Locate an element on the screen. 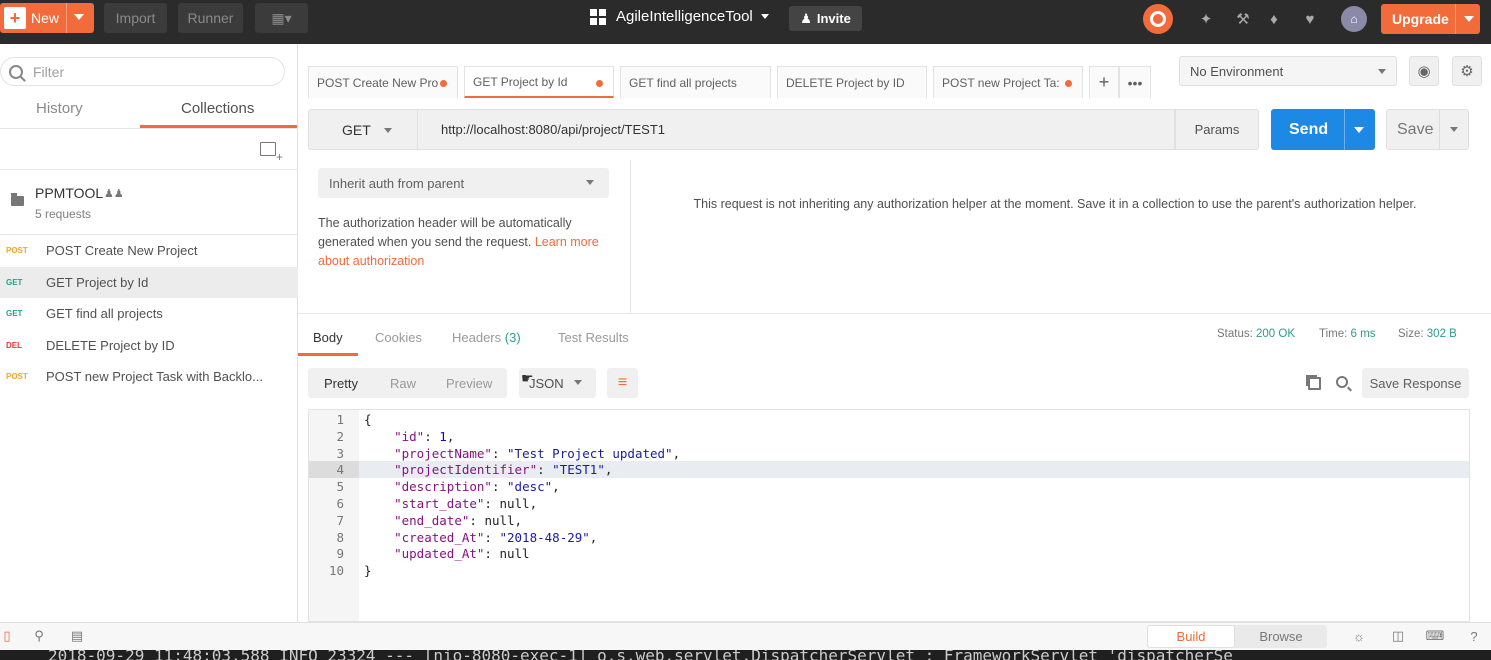 The height and width of the screenshot is (660, 1491). filter-input: Filter is located at coordinates (142, 71).